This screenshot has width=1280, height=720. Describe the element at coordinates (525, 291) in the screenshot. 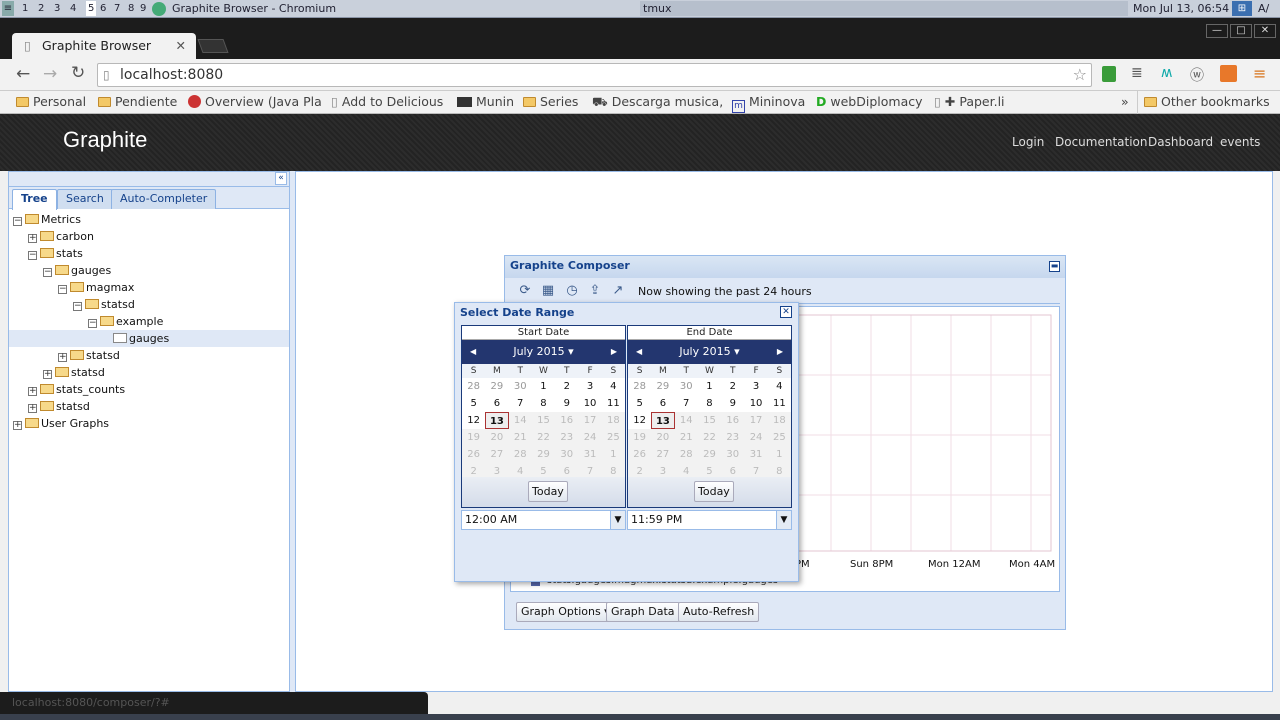

I see `refresh-icon: ⟳` at that location.